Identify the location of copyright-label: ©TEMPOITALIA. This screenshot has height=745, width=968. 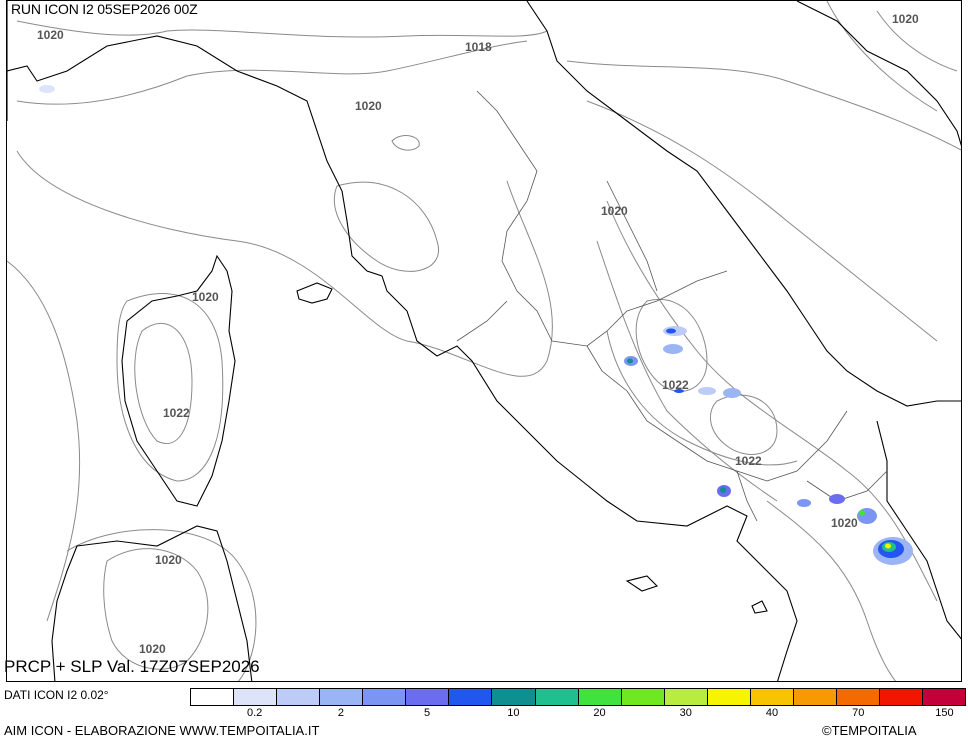
(869, 730).